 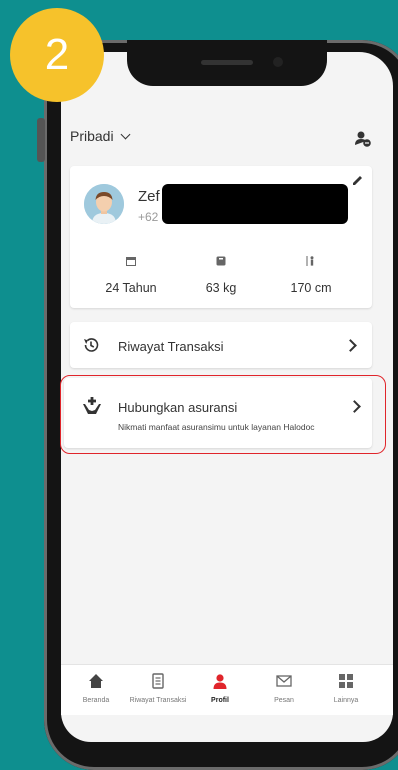 What do you see at coordinates (171, 346) in the screenshot?
I see `transaction-history-label: Riwayat Transaksi` at bounding box center [171, 346].